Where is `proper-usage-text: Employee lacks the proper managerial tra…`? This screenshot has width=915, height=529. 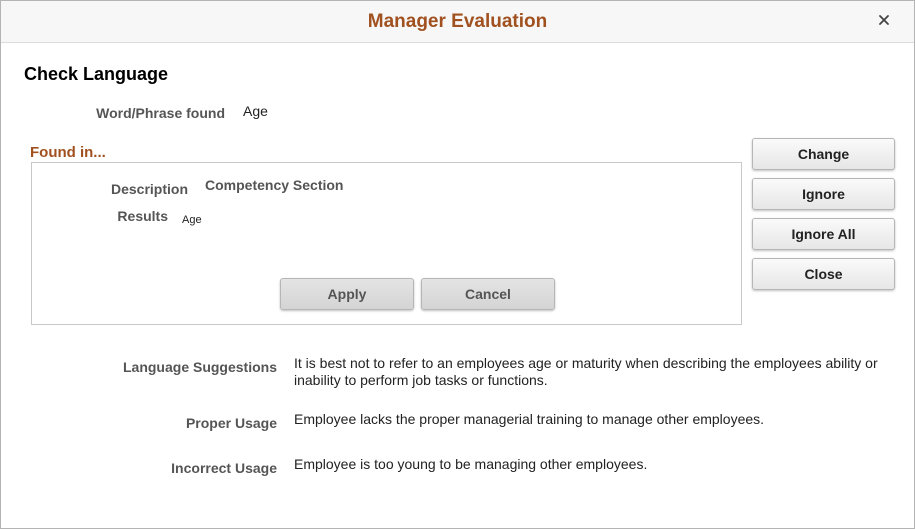
proper-usage-text: Employee lacks the proper managerial tra… is located at coordinates (529, 419).